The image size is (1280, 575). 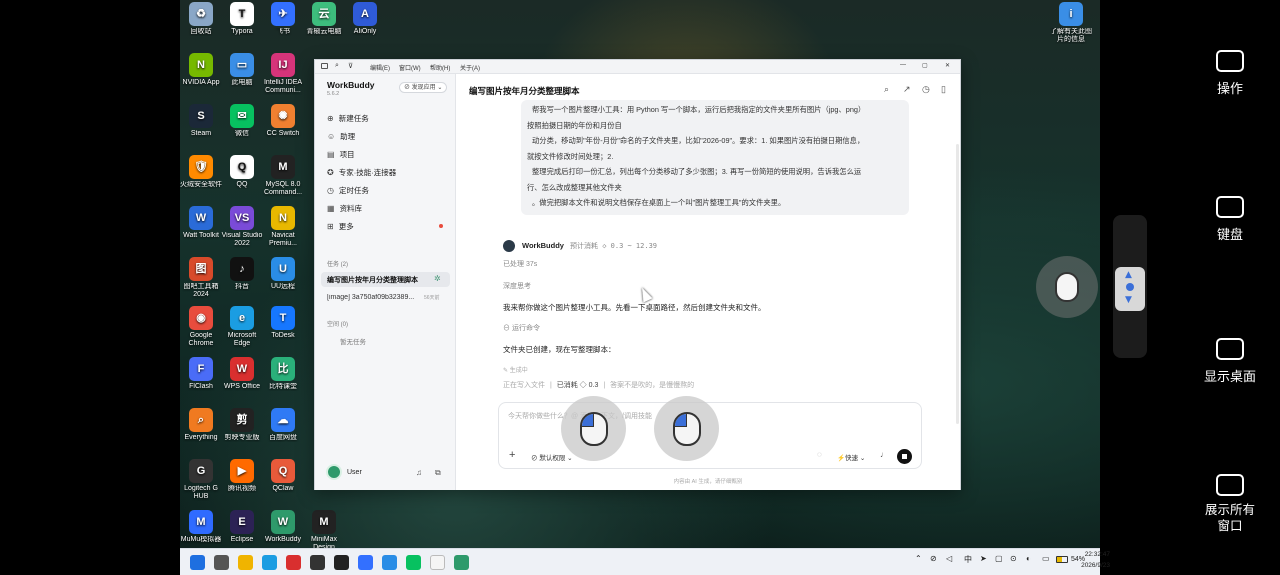 I want to click on scrollbar, so click(x=957, y=284).